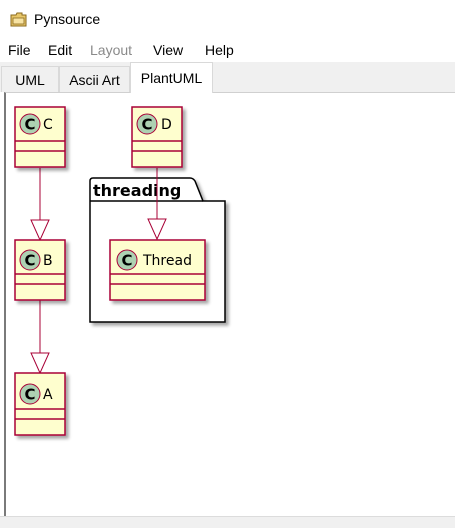 This screenshot has height=528, width=455. What do you see at coordinates (171, 77) in the screenshot?
I see `tab-plantuml: PlantUML` at bounding box center [171, 77].